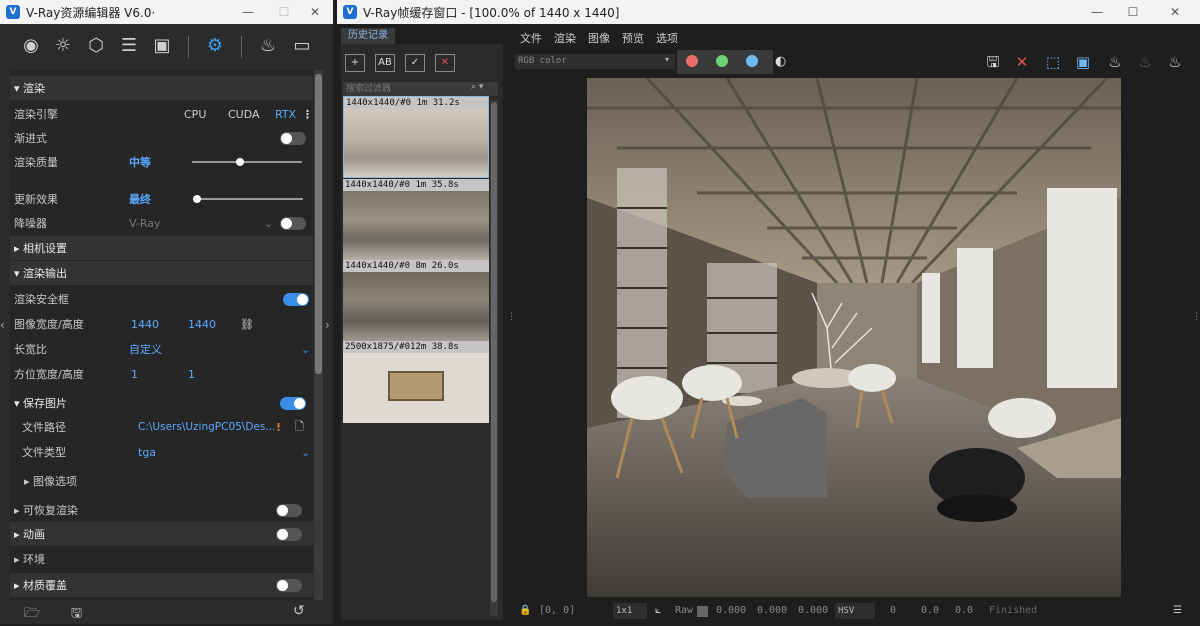 This screenshot has height=626, width=1200. I want to click on browse-file-icon: 🗋, so click(299, 427).